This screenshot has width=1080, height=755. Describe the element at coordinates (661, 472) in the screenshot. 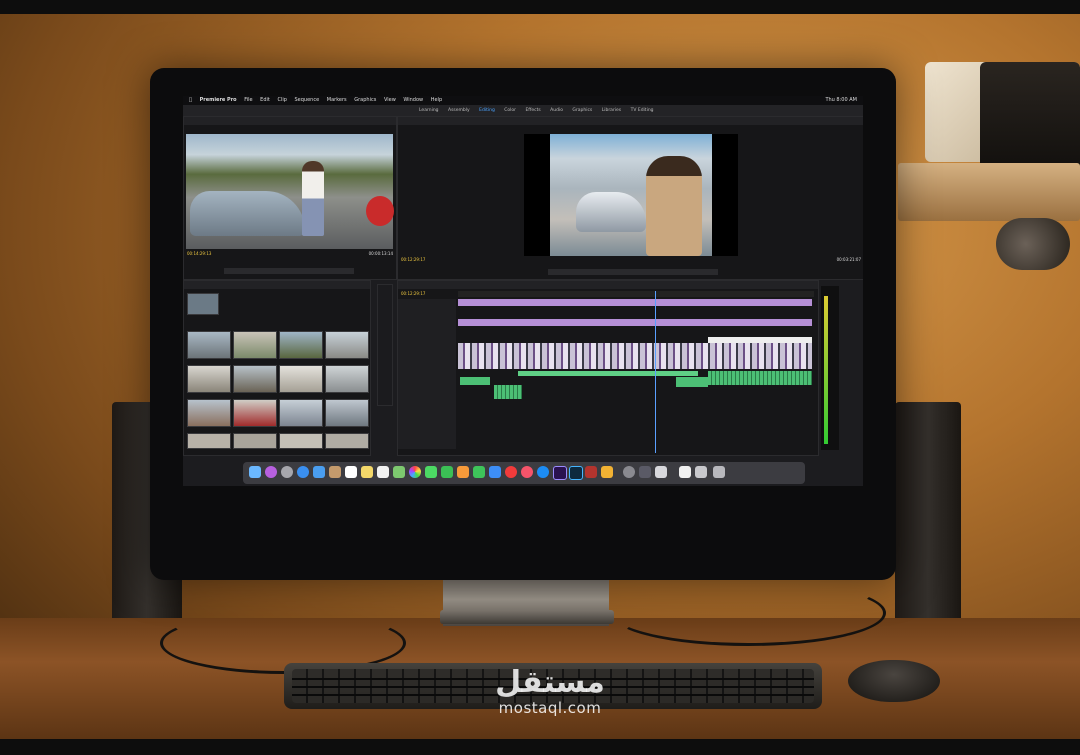

I see `downloads-icon` at that location.